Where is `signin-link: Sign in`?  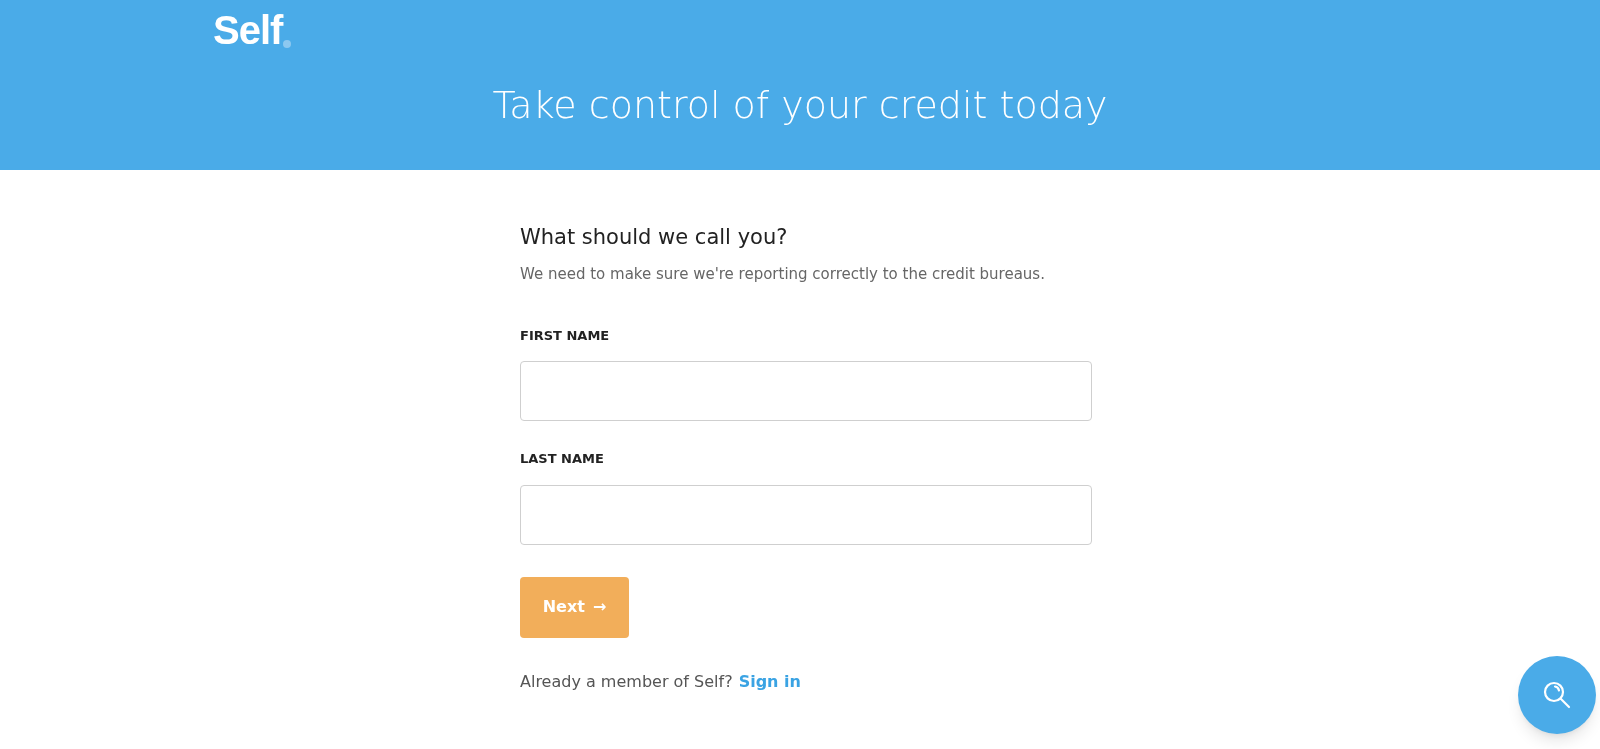
signin-link: Sign in is located at coordinates (769, 681).